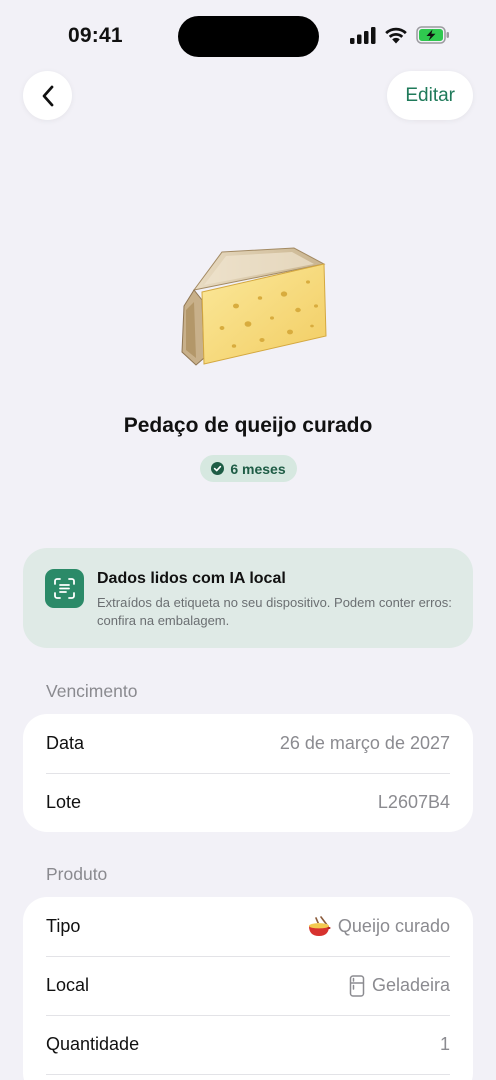 The width and height of the screenshot is (496, 1080). I want to click on row-label: Quantidade, so click(93, 1044).